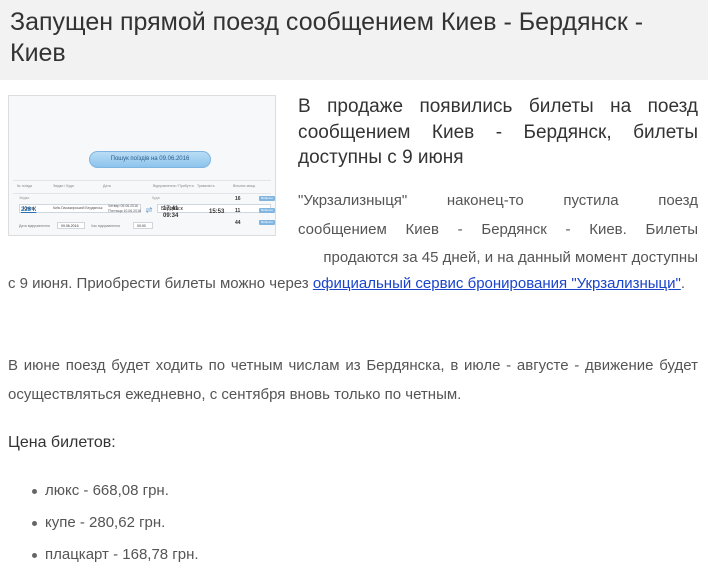  I want to click on train-route: Київ-Пасажирський Бердянськ, so click(78, 208).